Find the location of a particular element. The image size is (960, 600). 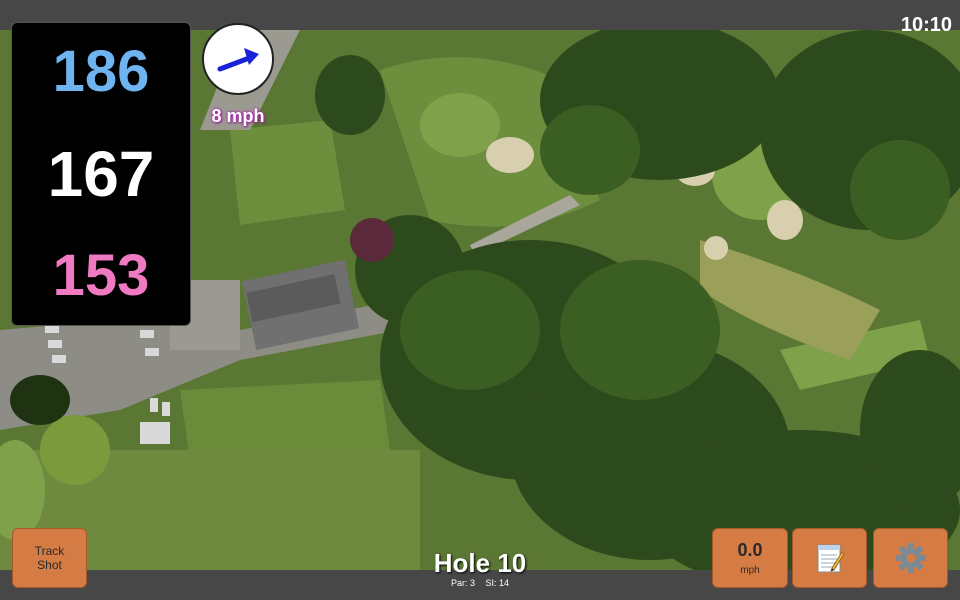

settings-button is located at coordinates (910, 558).